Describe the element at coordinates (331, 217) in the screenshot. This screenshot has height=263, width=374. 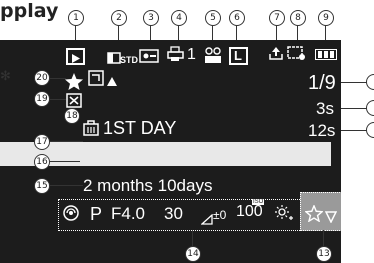
I see `scroll-down-button` at that location.